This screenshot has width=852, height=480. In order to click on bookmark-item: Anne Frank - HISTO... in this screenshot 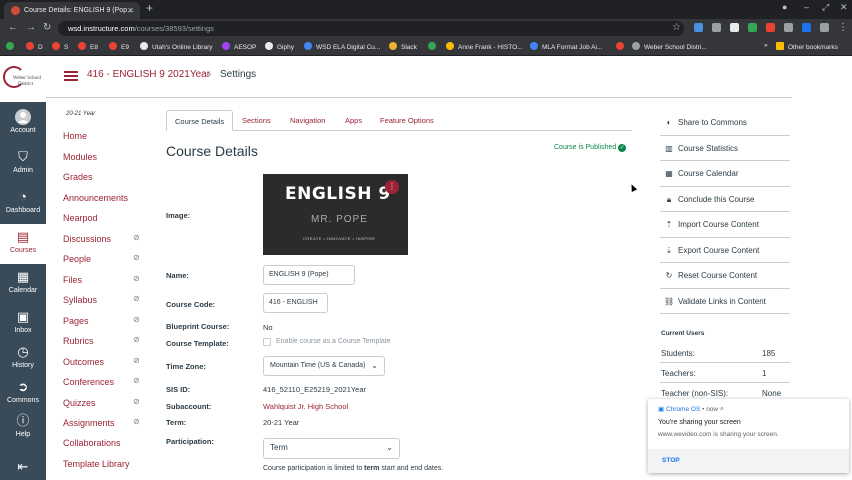, I will do `click(484, 46)`.